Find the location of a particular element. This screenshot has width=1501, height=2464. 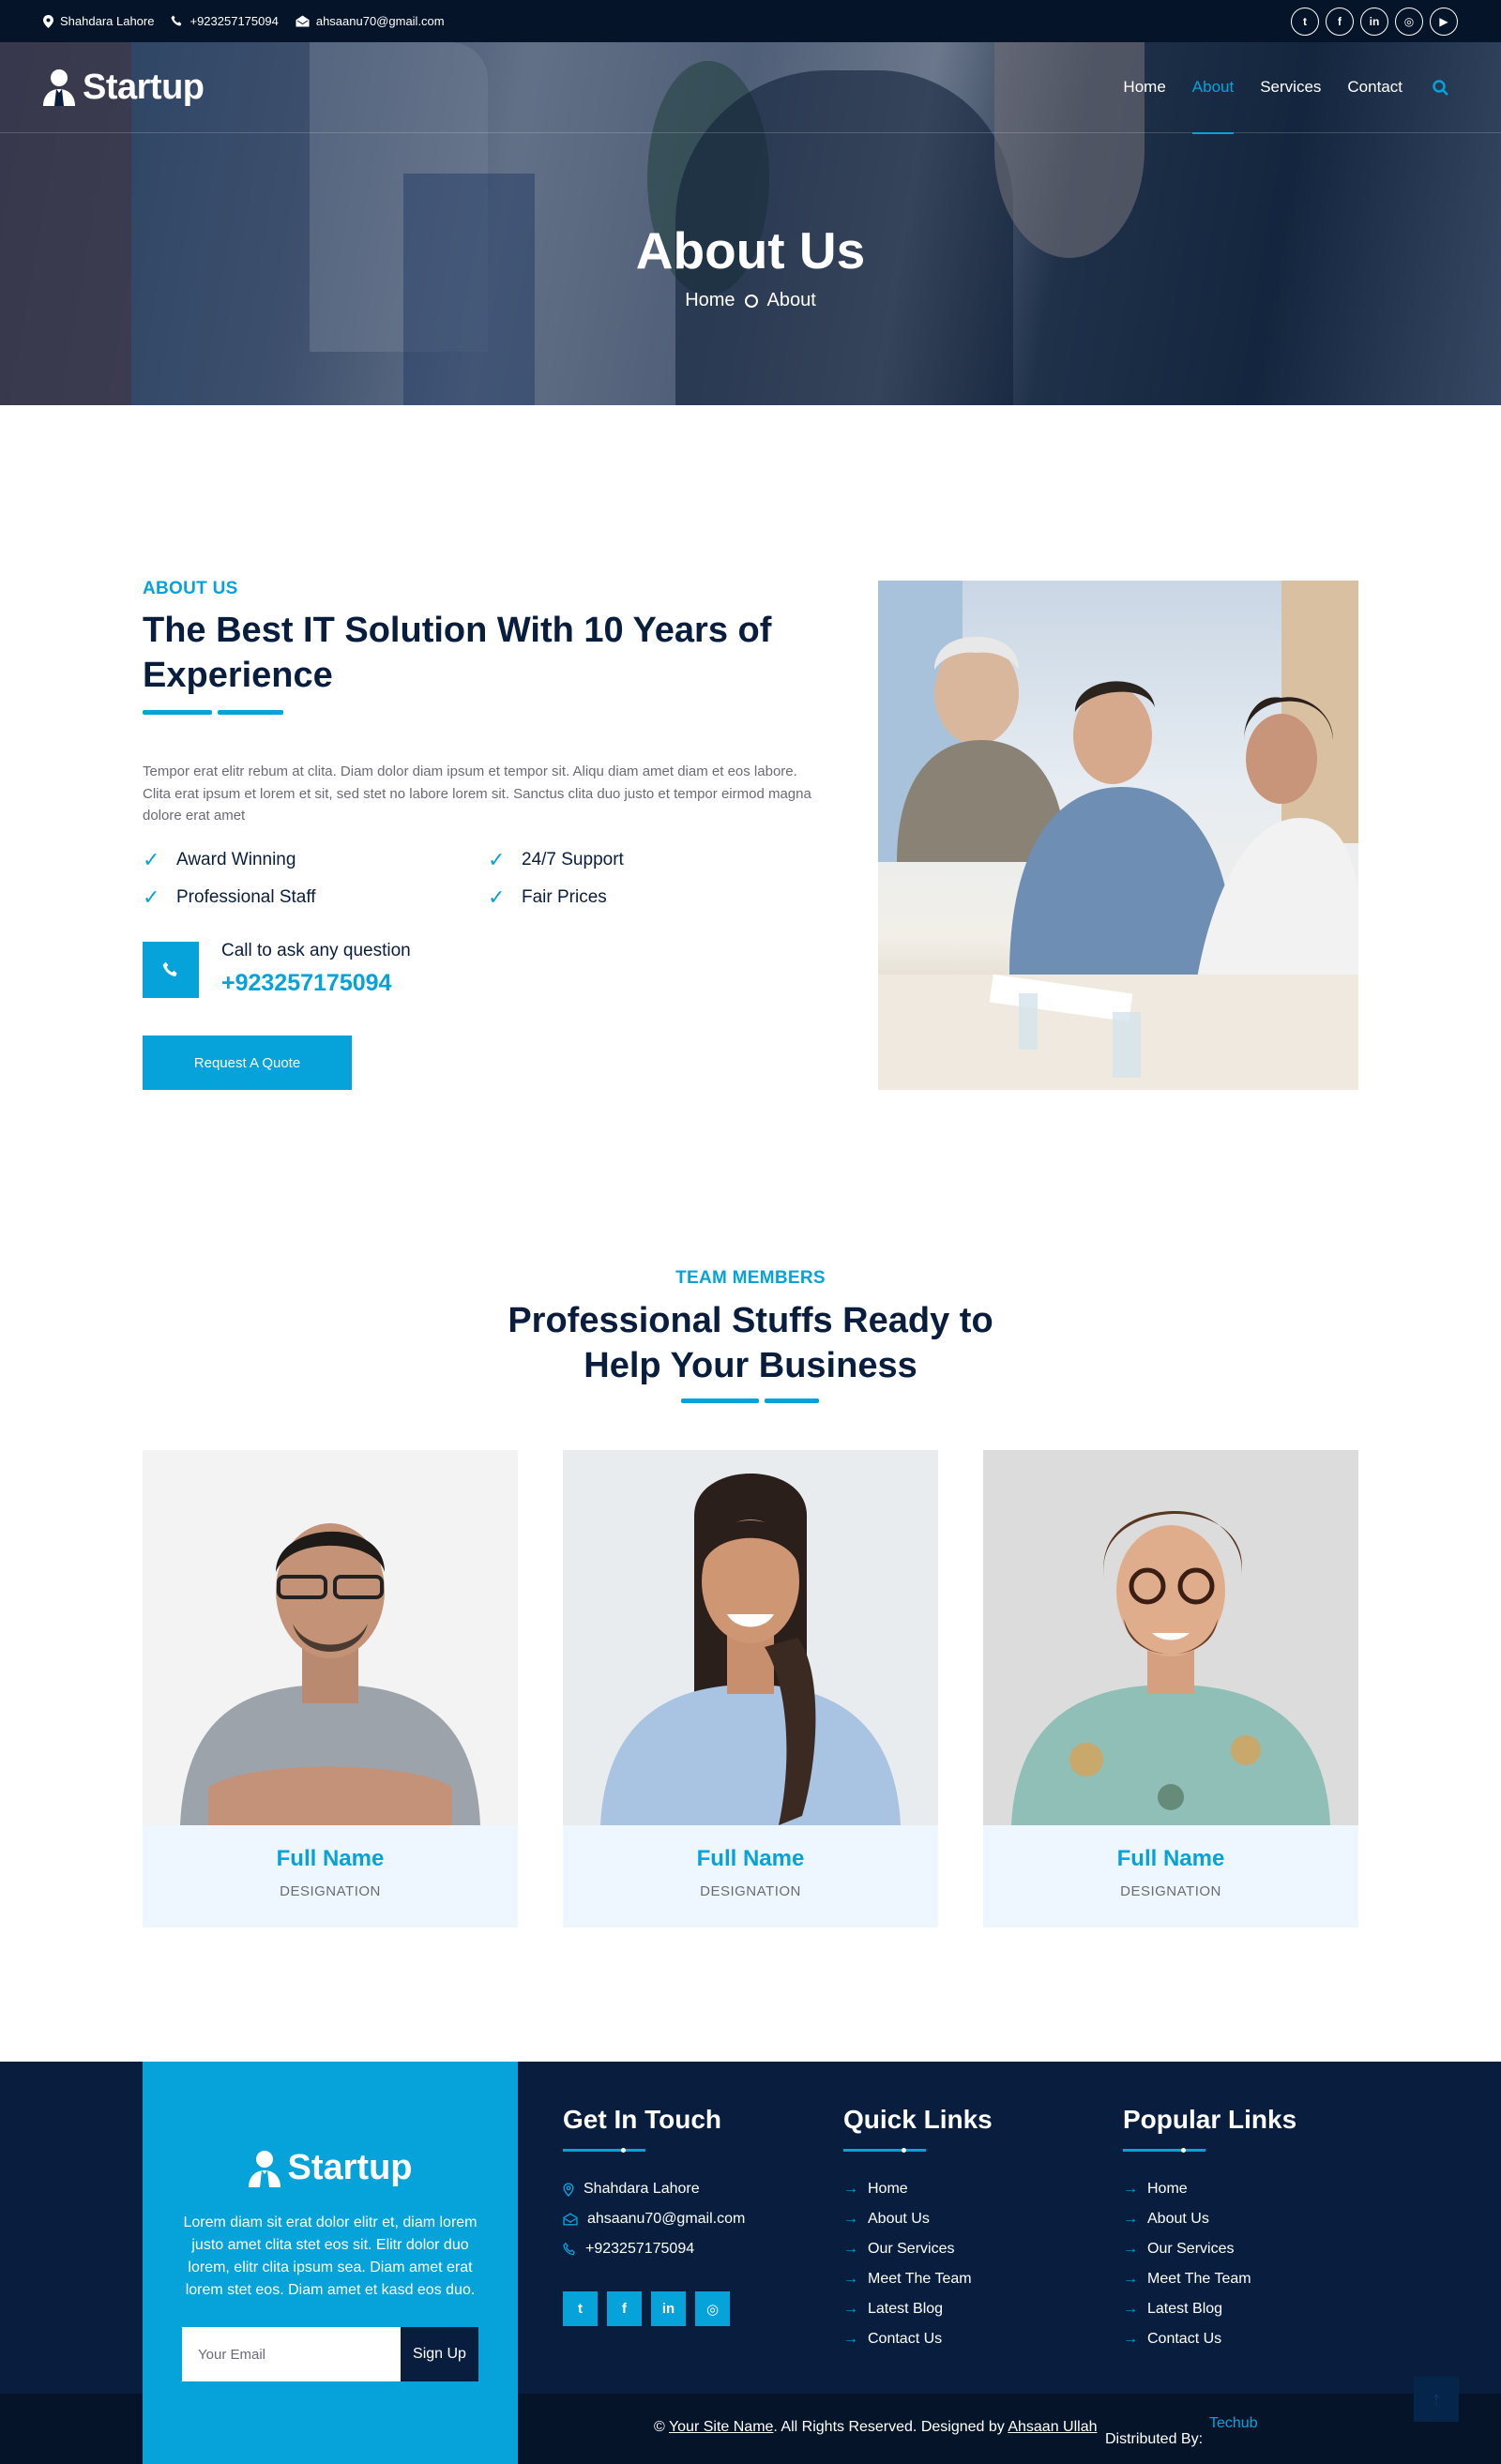

main-menu: Home About Services Contact is located at coordinates (1285, 88).